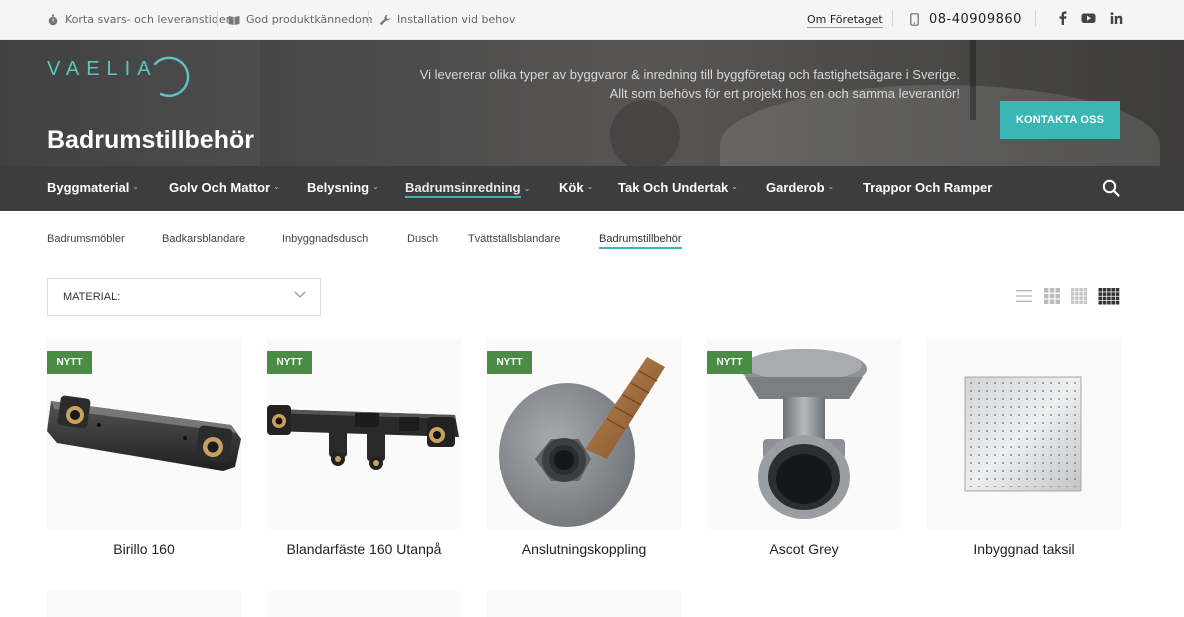  I want to click on nav-item-garderob: Garderob ⌄, so click(800, 187).